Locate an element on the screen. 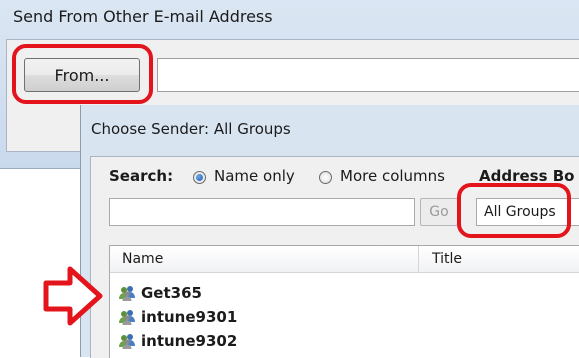 This screenshot has height=358, width=579. address-book-highlight is located at coordinates (514, 210).